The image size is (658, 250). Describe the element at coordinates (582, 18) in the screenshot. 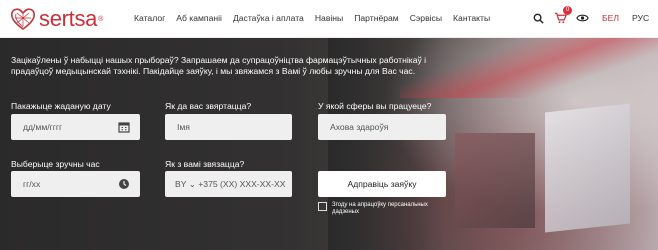

I see `eye-icon` at that location.